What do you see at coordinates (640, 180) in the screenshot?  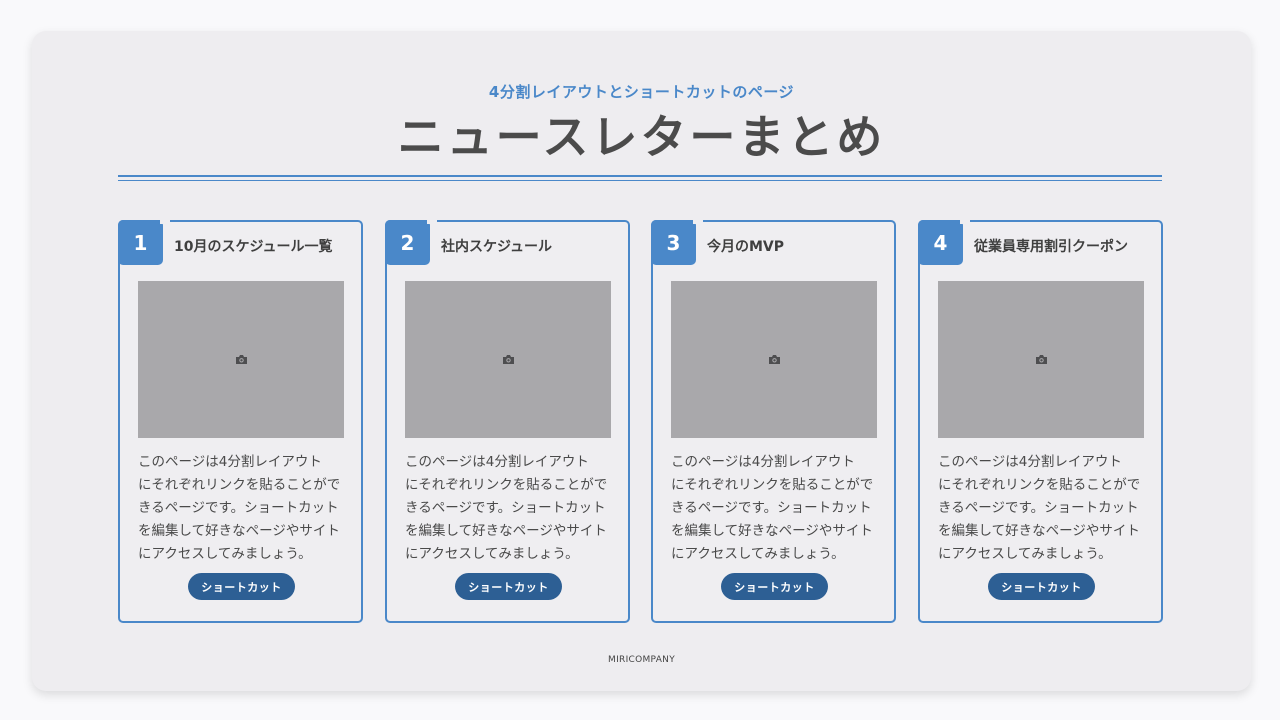 I see `title-divider-thin` at bounding box center [640, 180].